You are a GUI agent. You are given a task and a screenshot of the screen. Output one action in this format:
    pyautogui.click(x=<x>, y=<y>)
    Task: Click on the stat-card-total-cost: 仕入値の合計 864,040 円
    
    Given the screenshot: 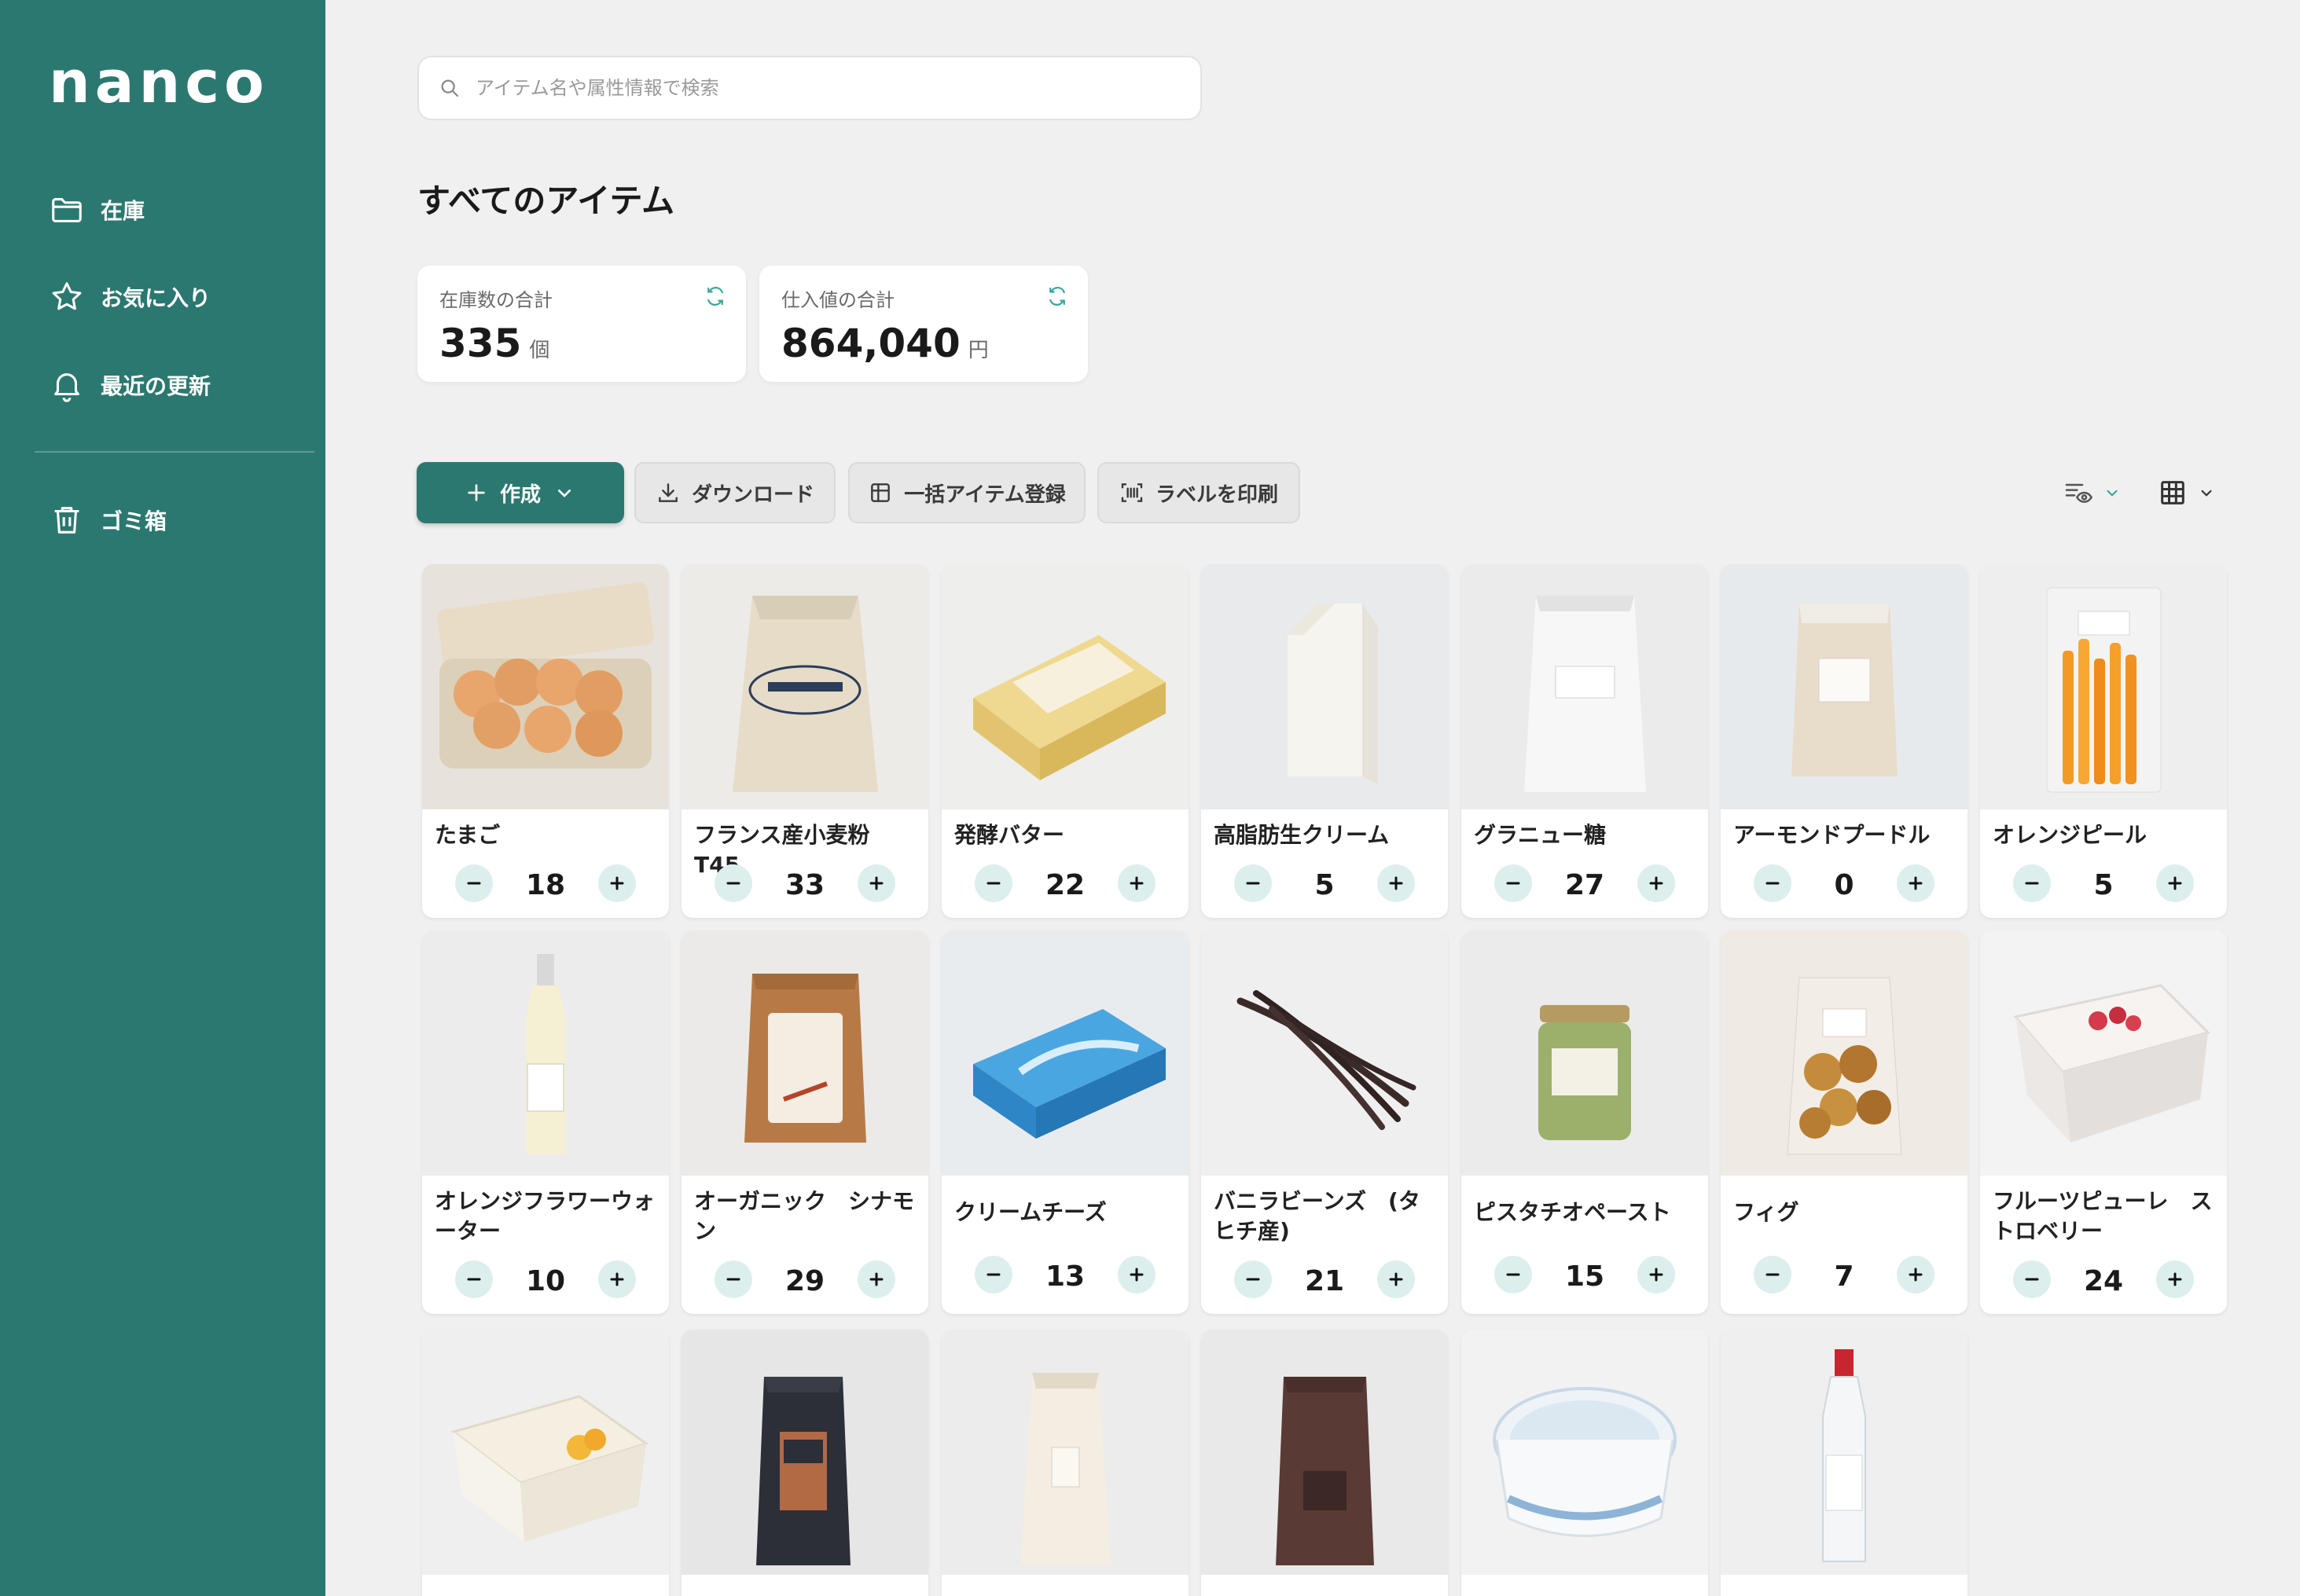 What is the action you would take?
    pyautogui.click(x=923, y=324)
    